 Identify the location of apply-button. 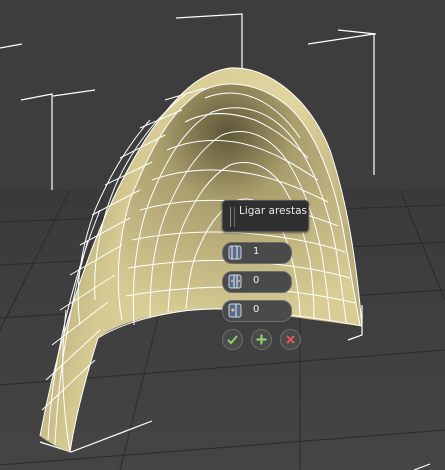
(261, 339).